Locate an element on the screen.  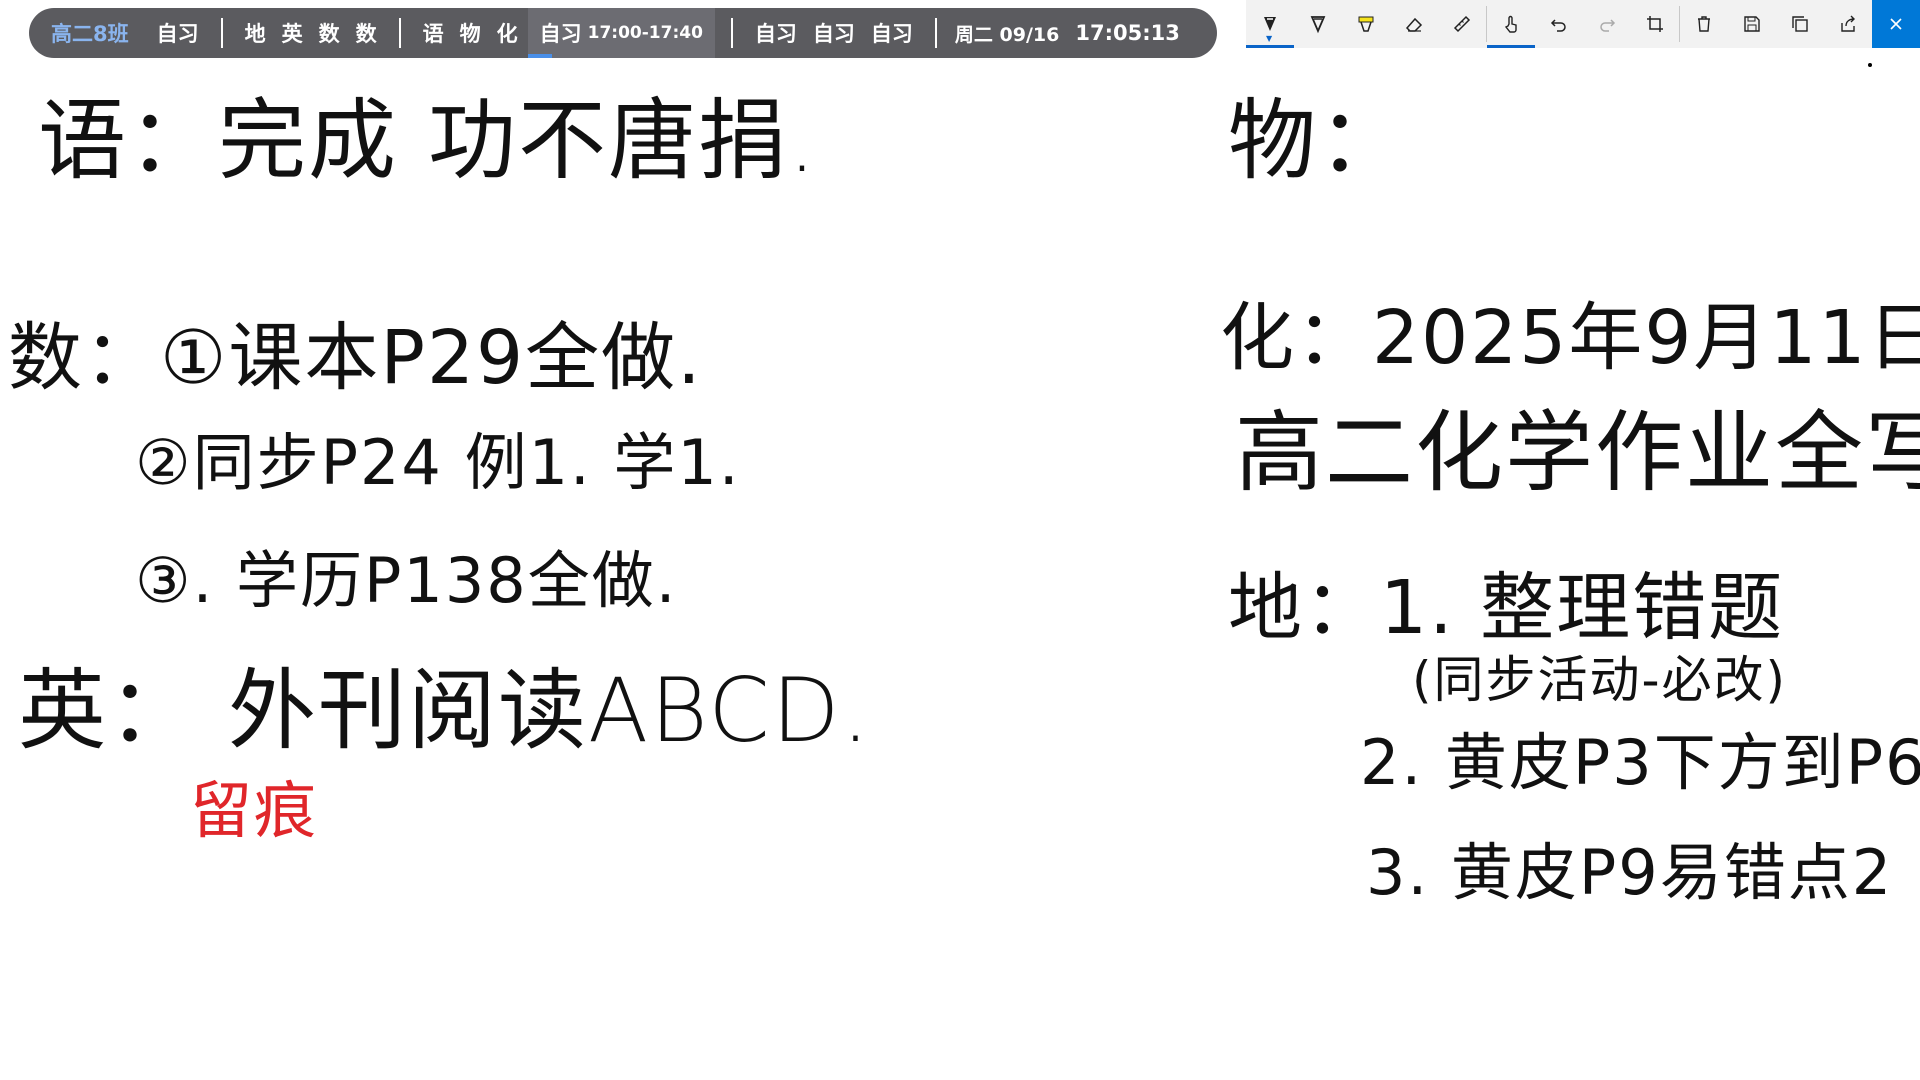
note-math-1: 数：①课本P29全做. is located at coordinates (355, 358).